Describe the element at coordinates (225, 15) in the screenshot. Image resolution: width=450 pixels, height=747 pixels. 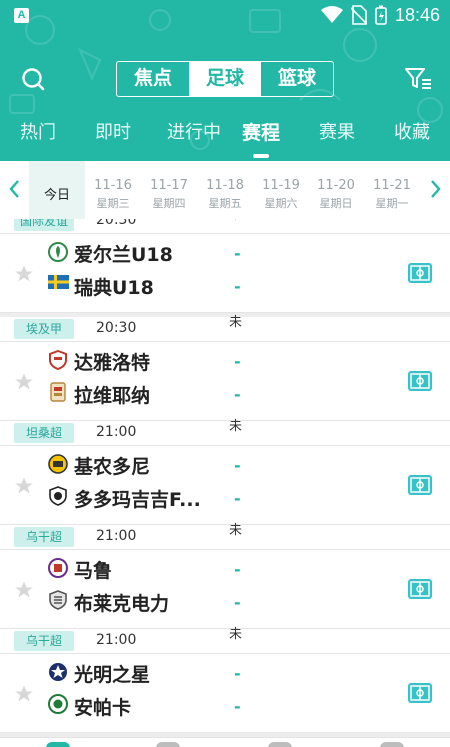
I see `status-bar: A 18:46` at that location.